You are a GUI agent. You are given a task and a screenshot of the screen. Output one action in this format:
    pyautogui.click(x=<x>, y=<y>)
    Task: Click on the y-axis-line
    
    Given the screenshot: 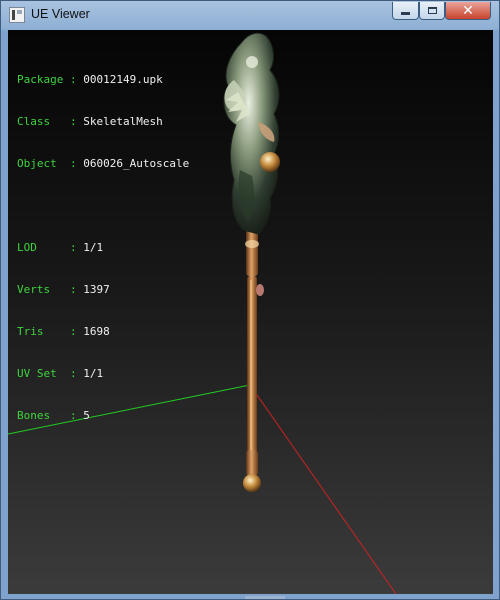 What is the action you would take?
    pyautogui.click(x=323, y=489)
    